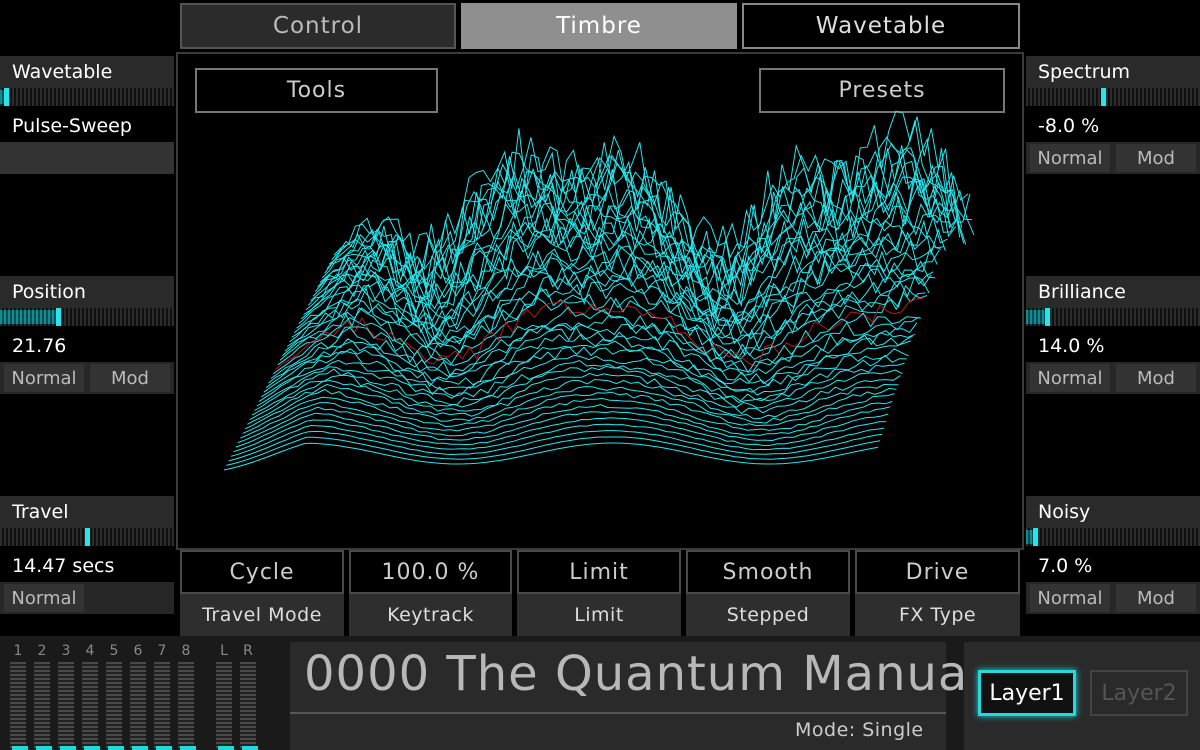 This screenshot has width=1200, height=750. I want to click on param-label: FX Type, so click(937, 615).